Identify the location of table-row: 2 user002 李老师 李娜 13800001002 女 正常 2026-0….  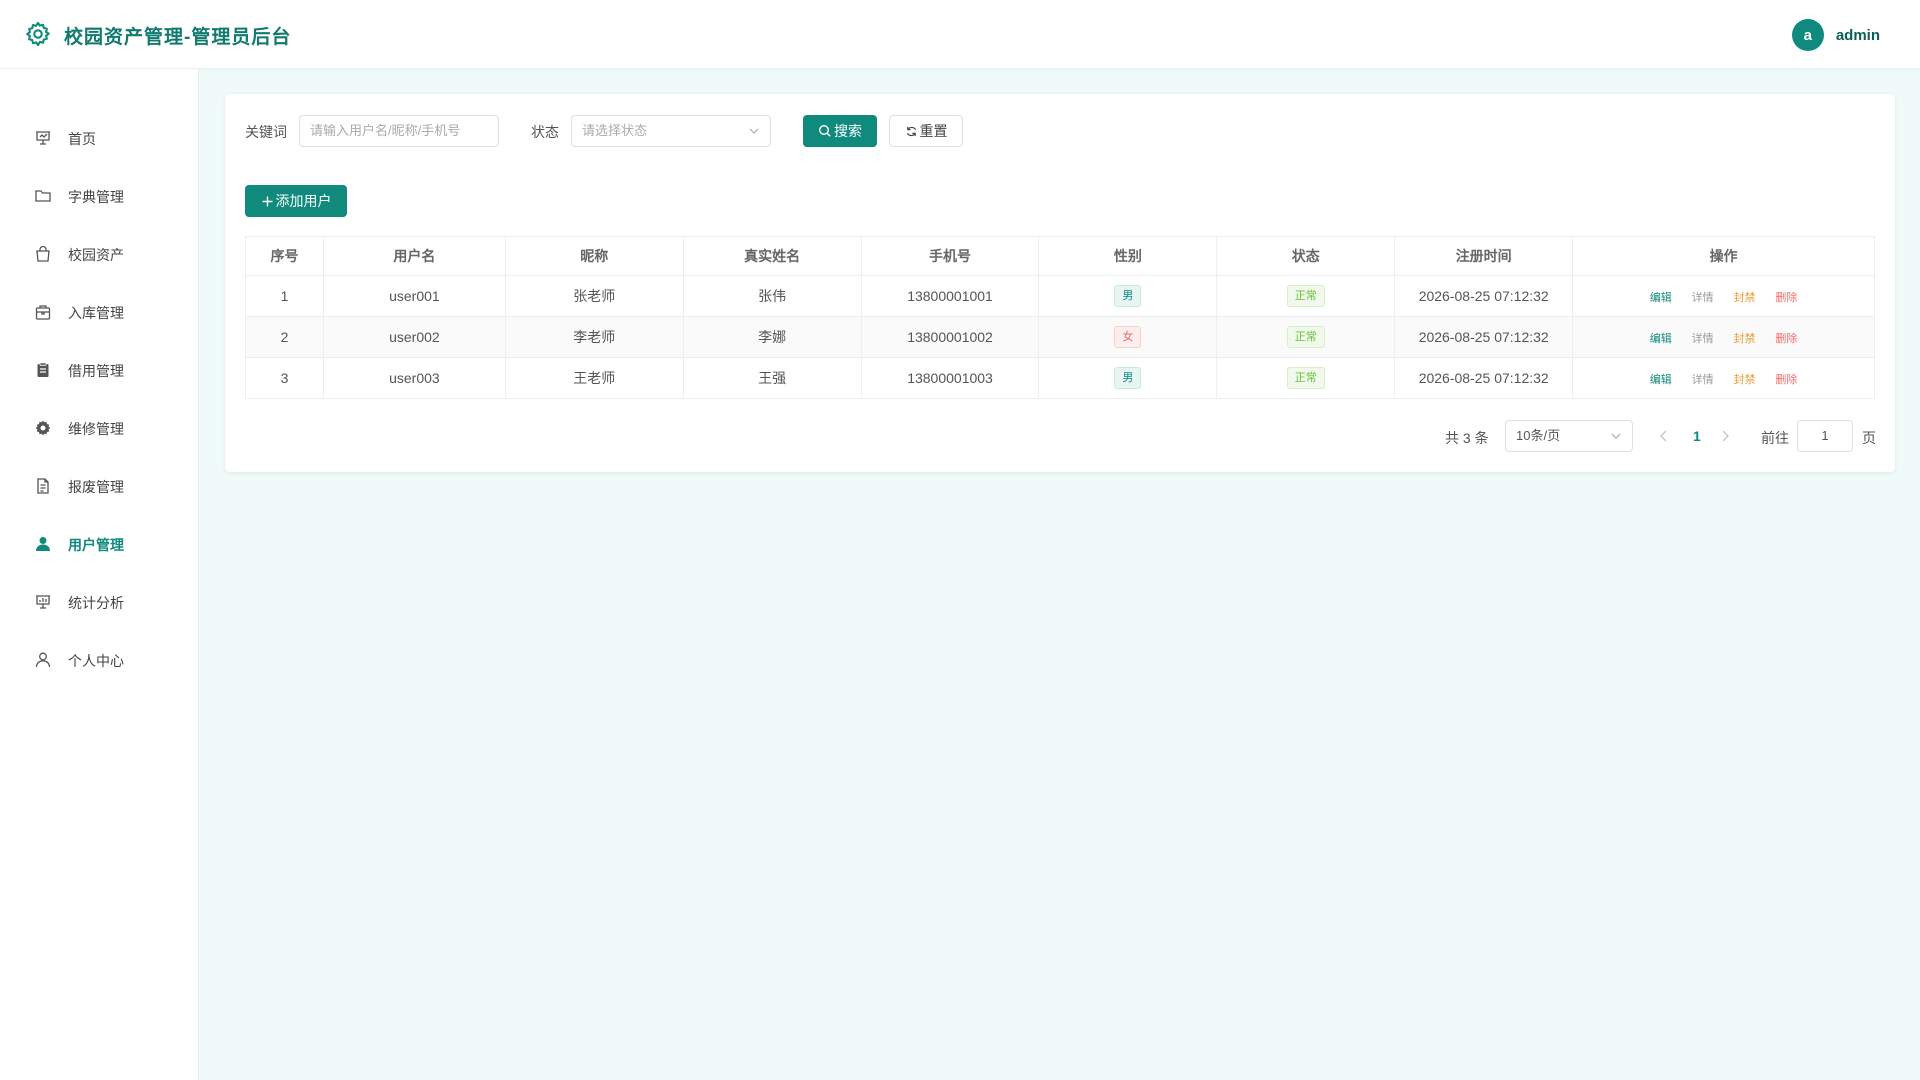
(1060, 337).